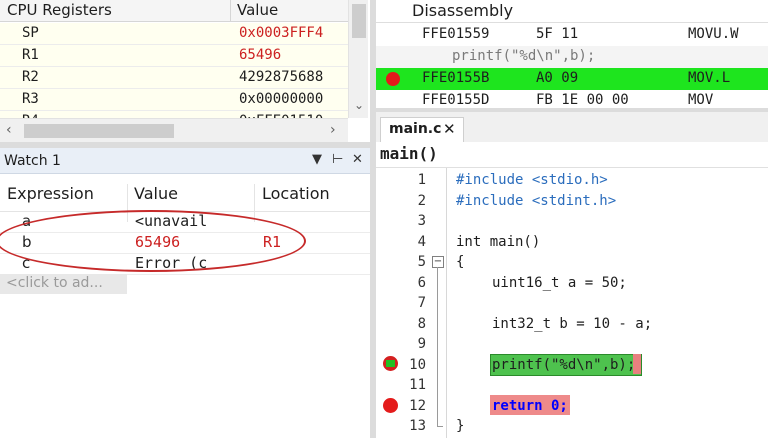  Describe the element at coordinates (456, 100) in the screenshot. I see `instruction-address: FFE0155D` at that location.